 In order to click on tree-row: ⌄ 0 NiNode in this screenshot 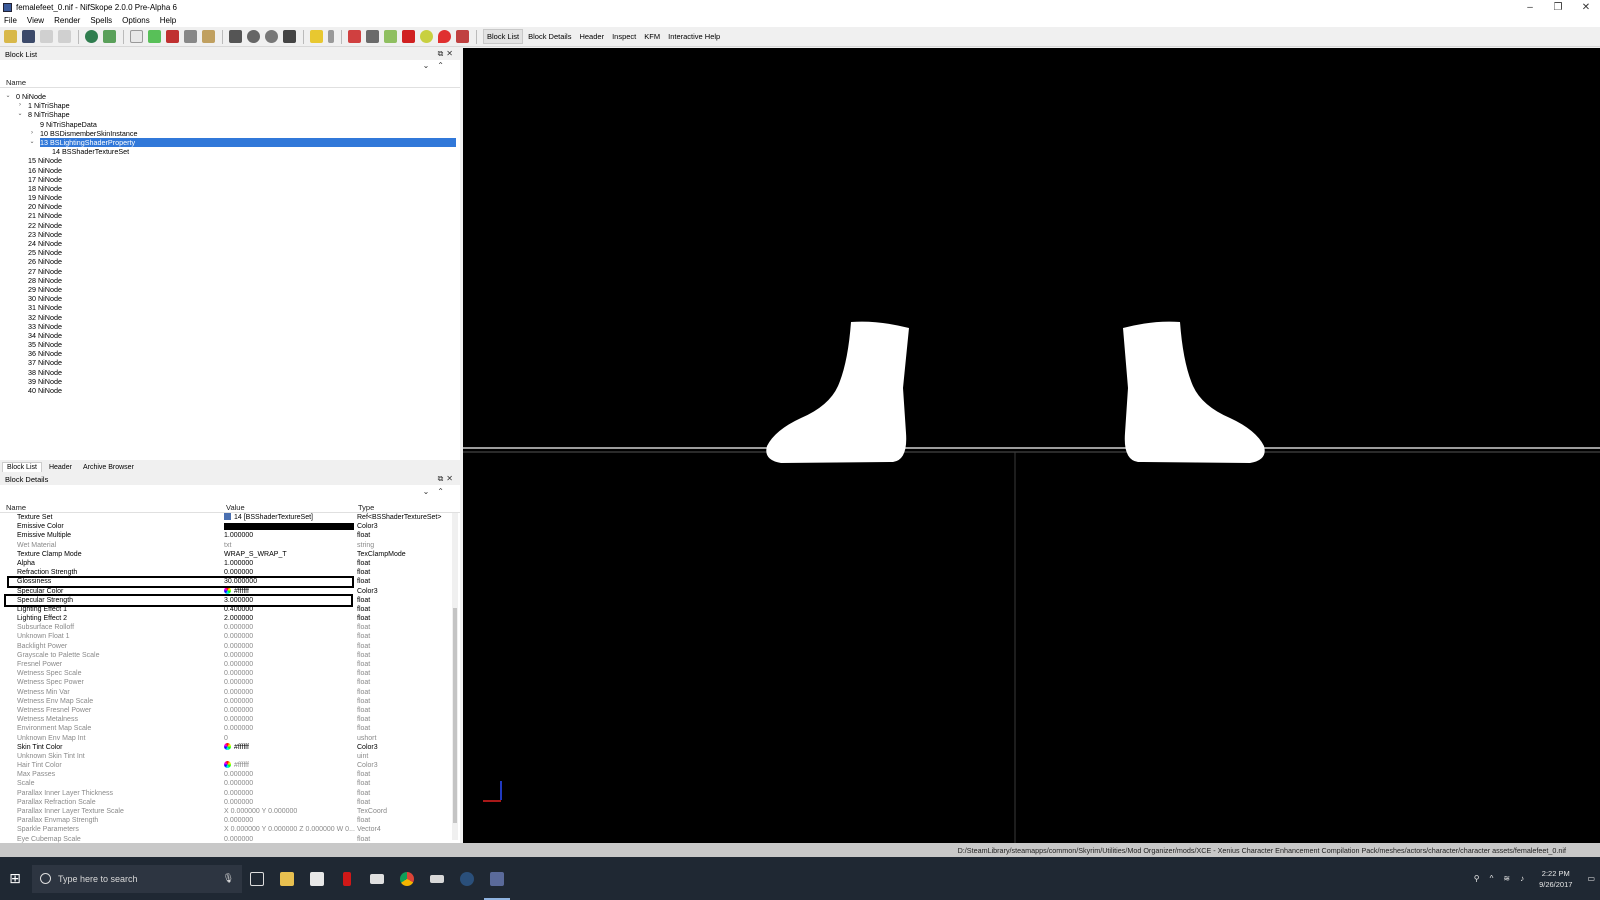, I will do `click(230, 96)`.